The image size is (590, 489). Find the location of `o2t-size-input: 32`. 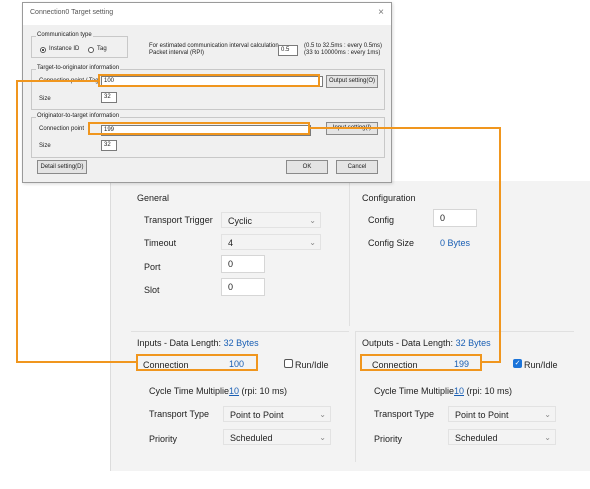

o2t-size-input: 32 is located at coordinates (109, 145).